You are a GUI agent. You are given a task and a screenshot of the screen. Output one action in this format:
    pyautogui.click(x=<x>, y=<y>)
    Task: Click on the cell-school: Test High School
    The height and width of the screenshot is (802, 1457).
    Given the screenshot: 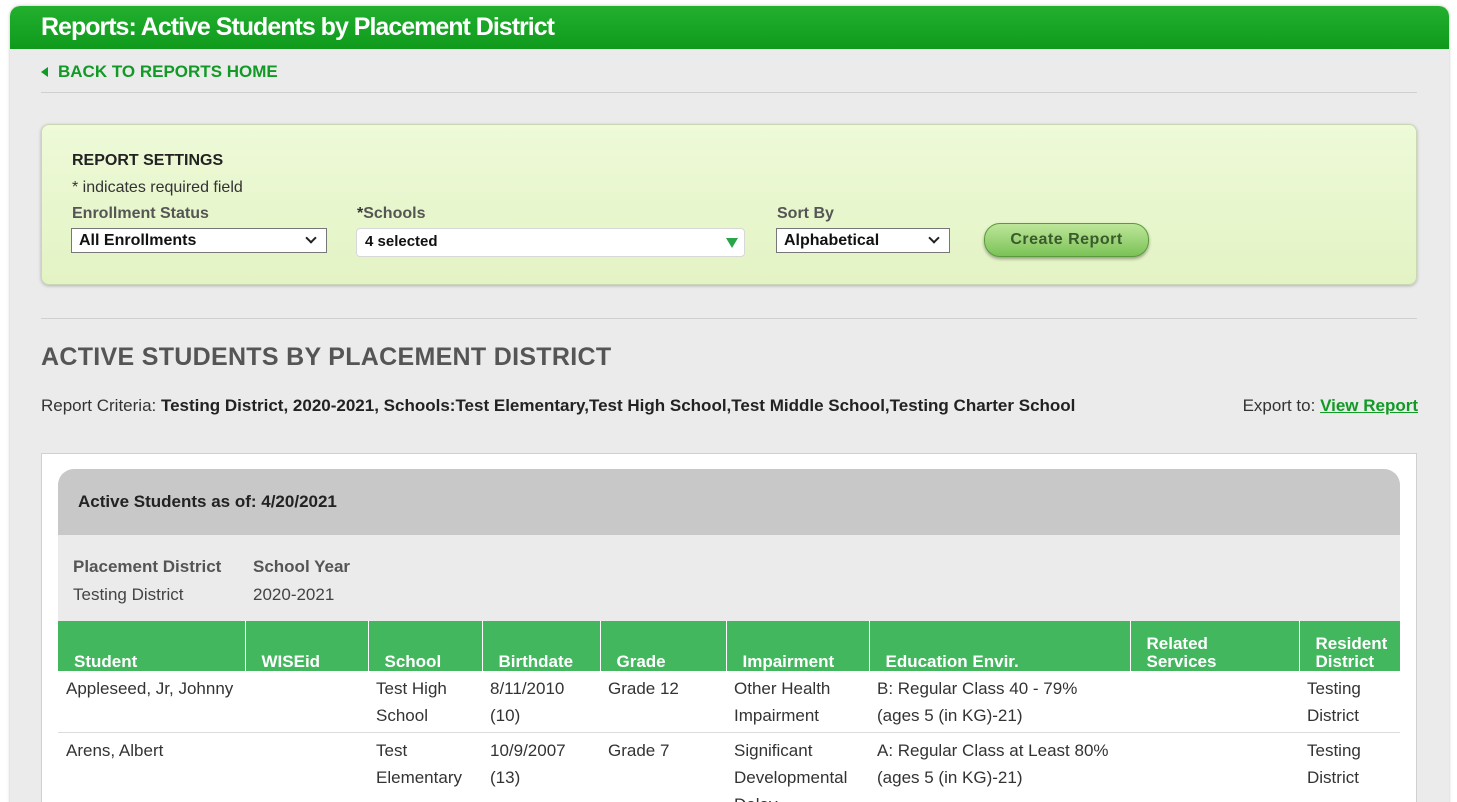 What is the action you would take?
    pyautogui.click(x=425, y=702)
    